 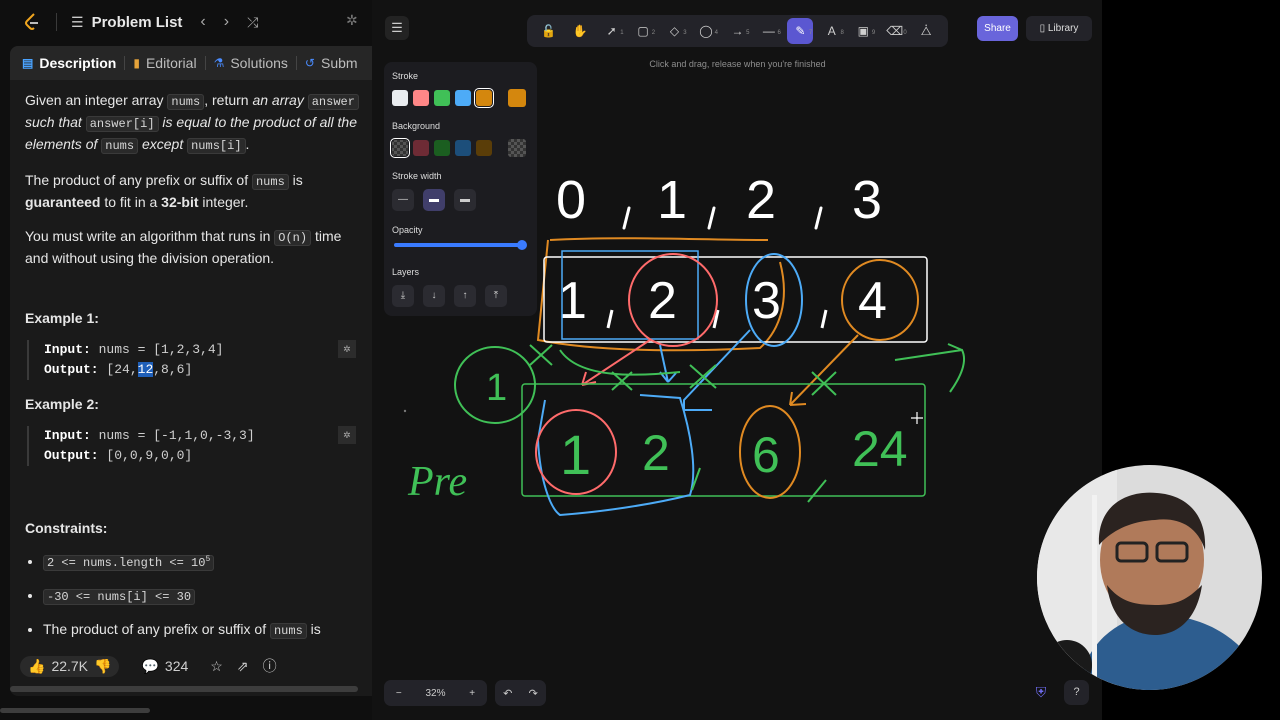 What do you see at coordinates (405, 411) in the screenshot?
I see `dot-mark` at bounding box center [405, 411].